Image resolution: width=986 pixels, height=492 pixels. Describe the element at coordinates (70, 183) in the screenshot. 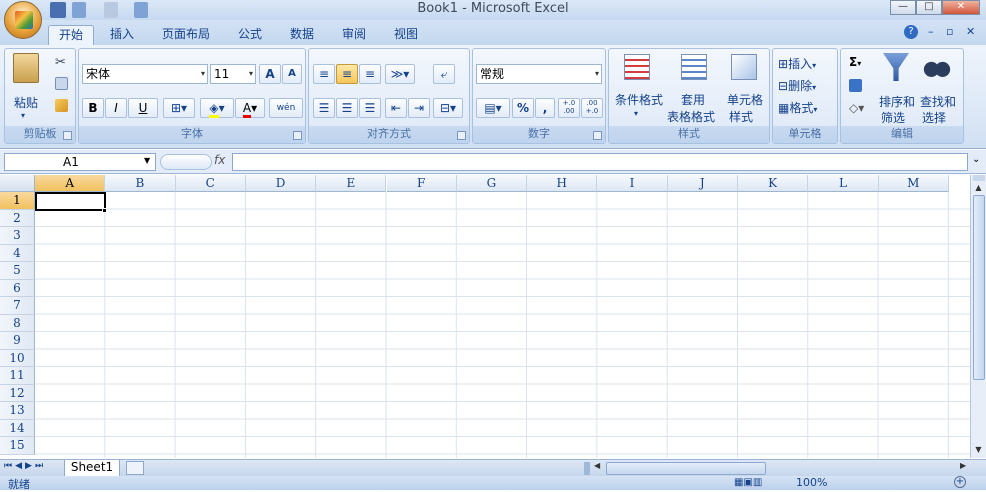

I see `column-header: A` at that location.